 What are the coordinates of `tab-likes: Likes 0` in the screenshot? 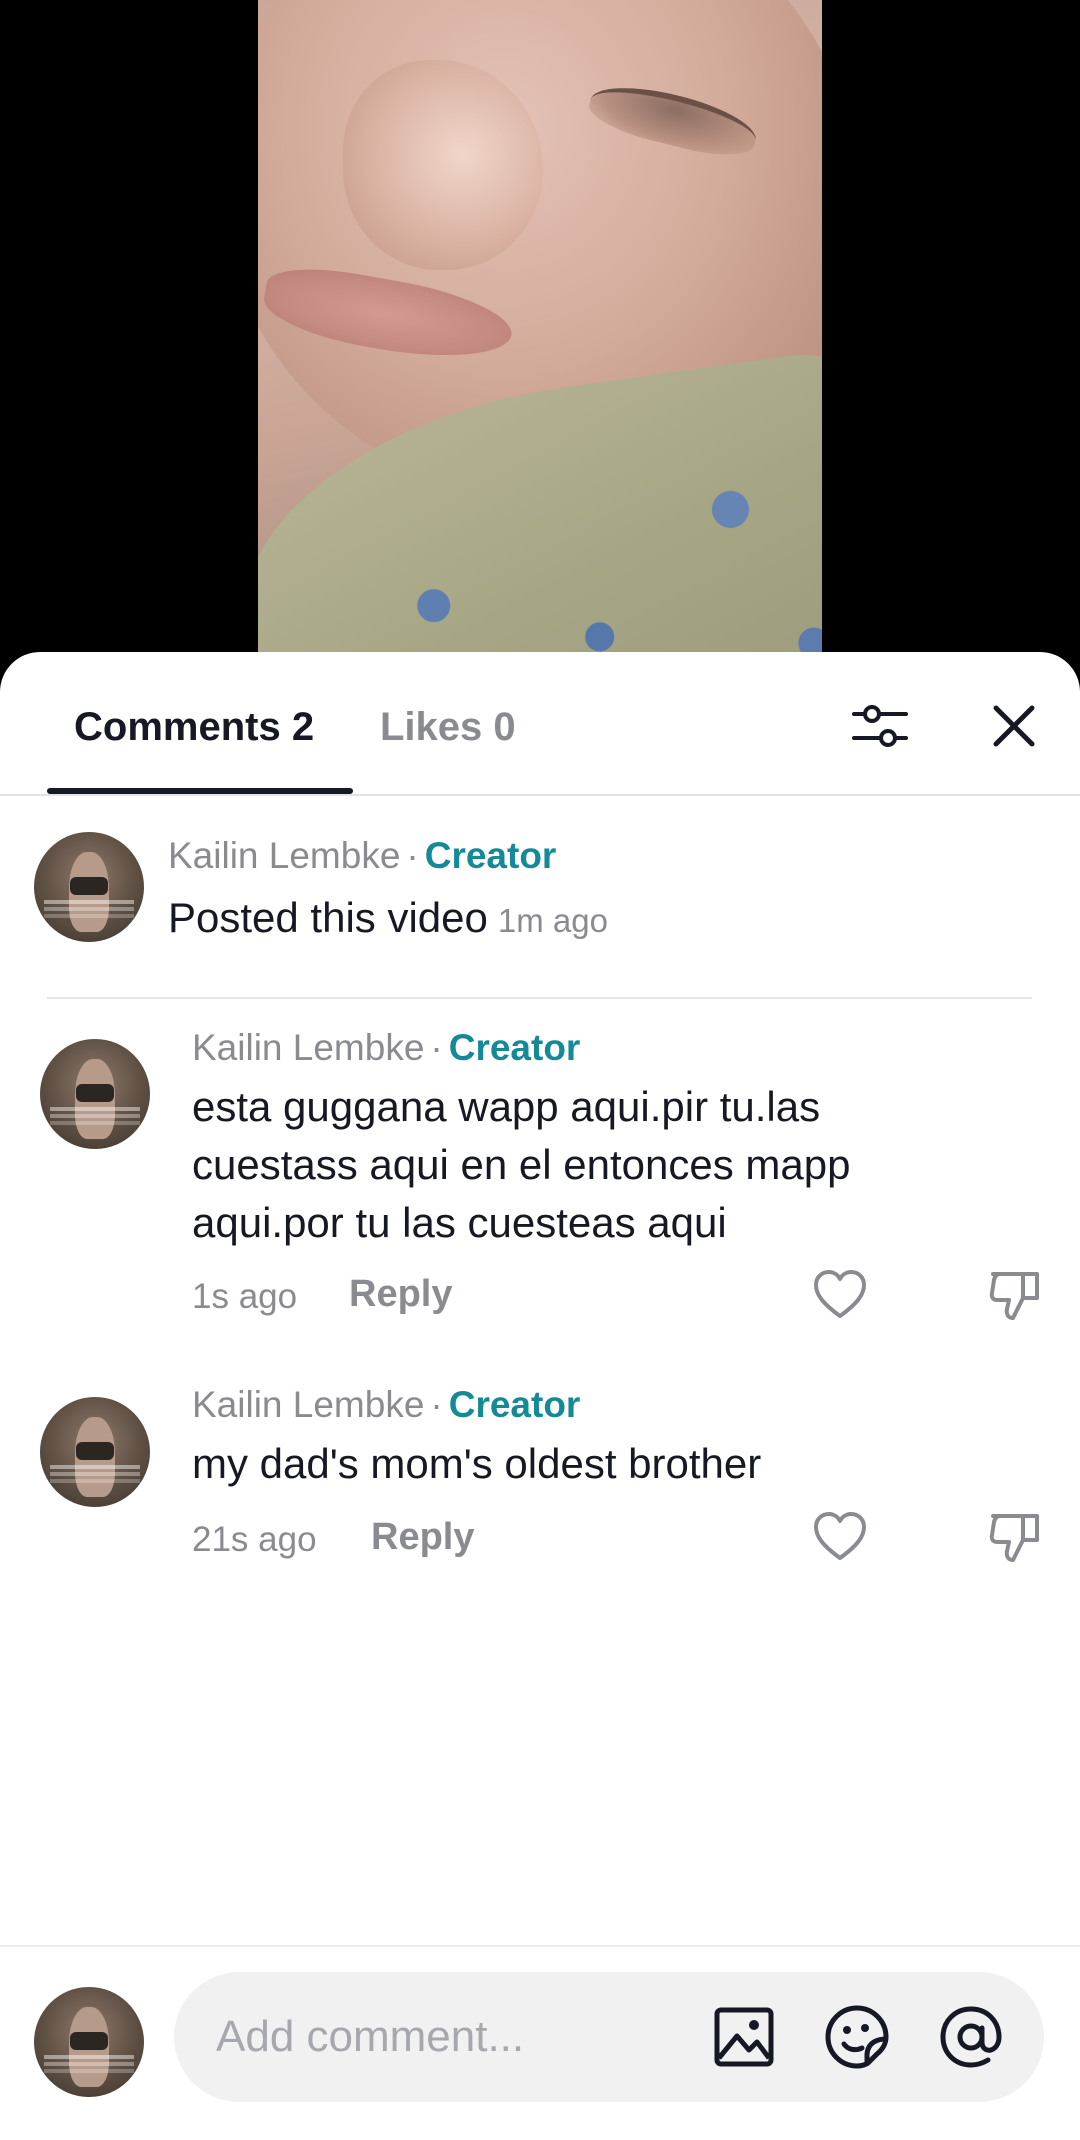 It's located at (448, 727).